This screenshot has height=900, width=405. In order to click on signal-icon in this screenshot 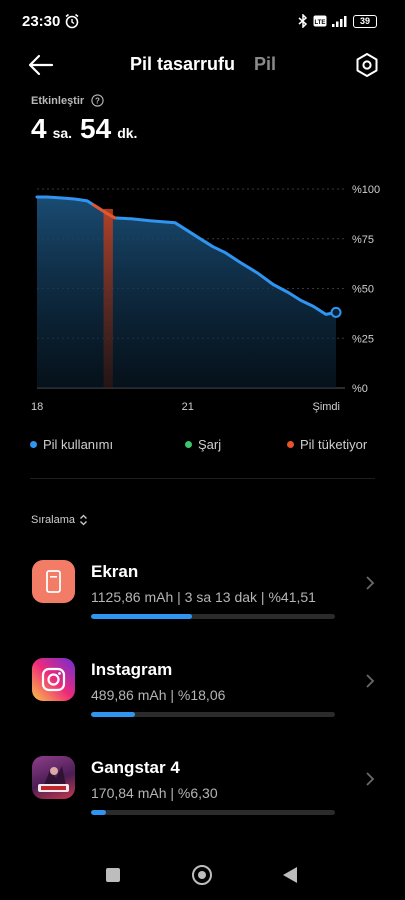, I will do `click(339, 21)`.